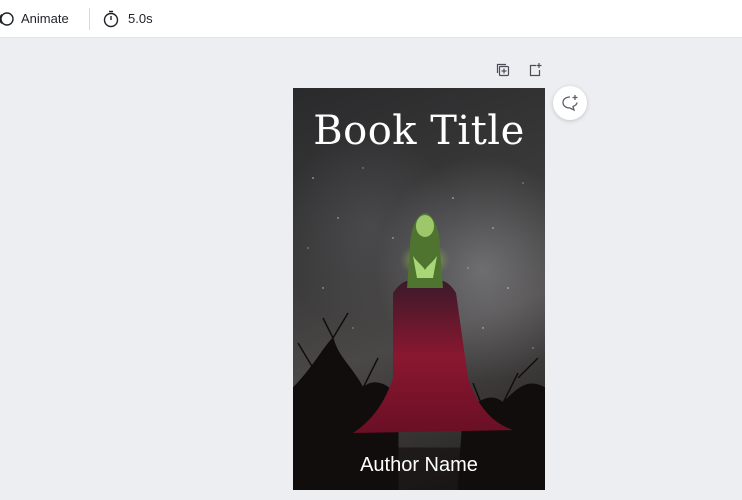  I want to click on add-page-icon, so click(535, 70).